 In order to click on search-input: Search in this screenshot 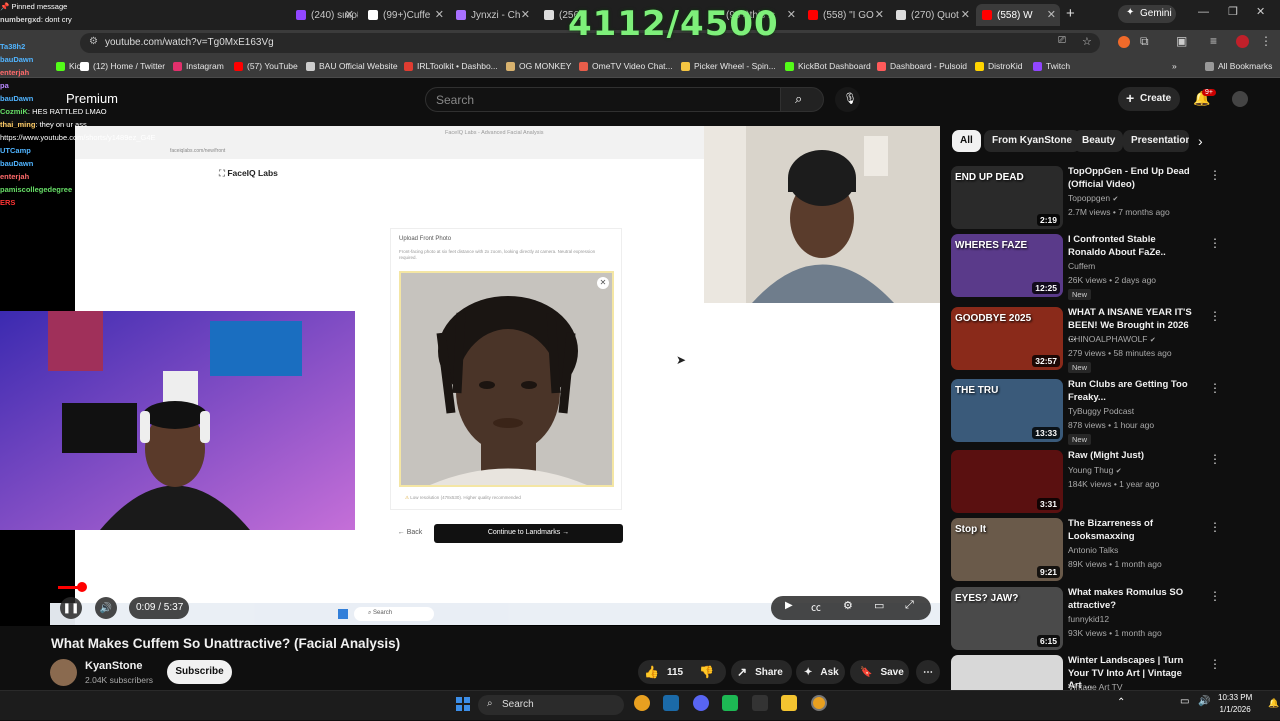, I will do `click(603, 99)`.